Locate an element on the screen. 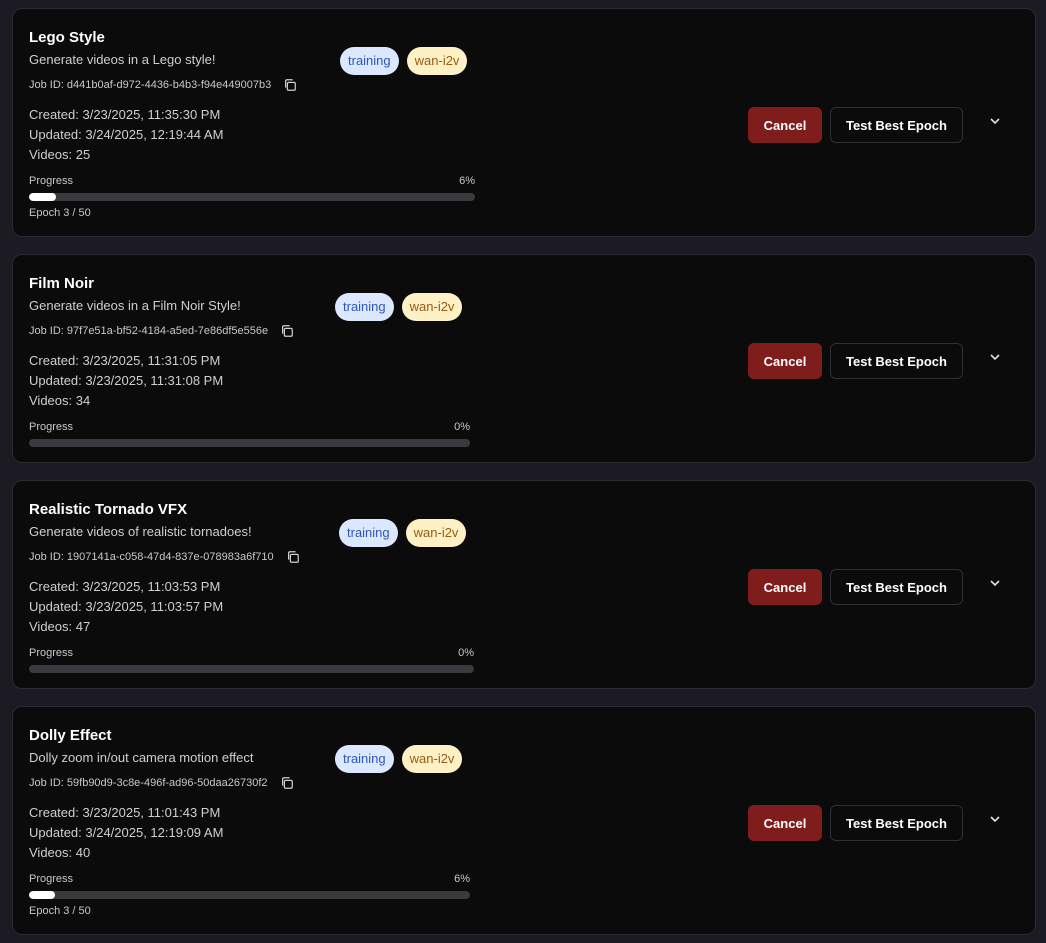  video-count: Videos: 34 is located at coordinates (60, 400).